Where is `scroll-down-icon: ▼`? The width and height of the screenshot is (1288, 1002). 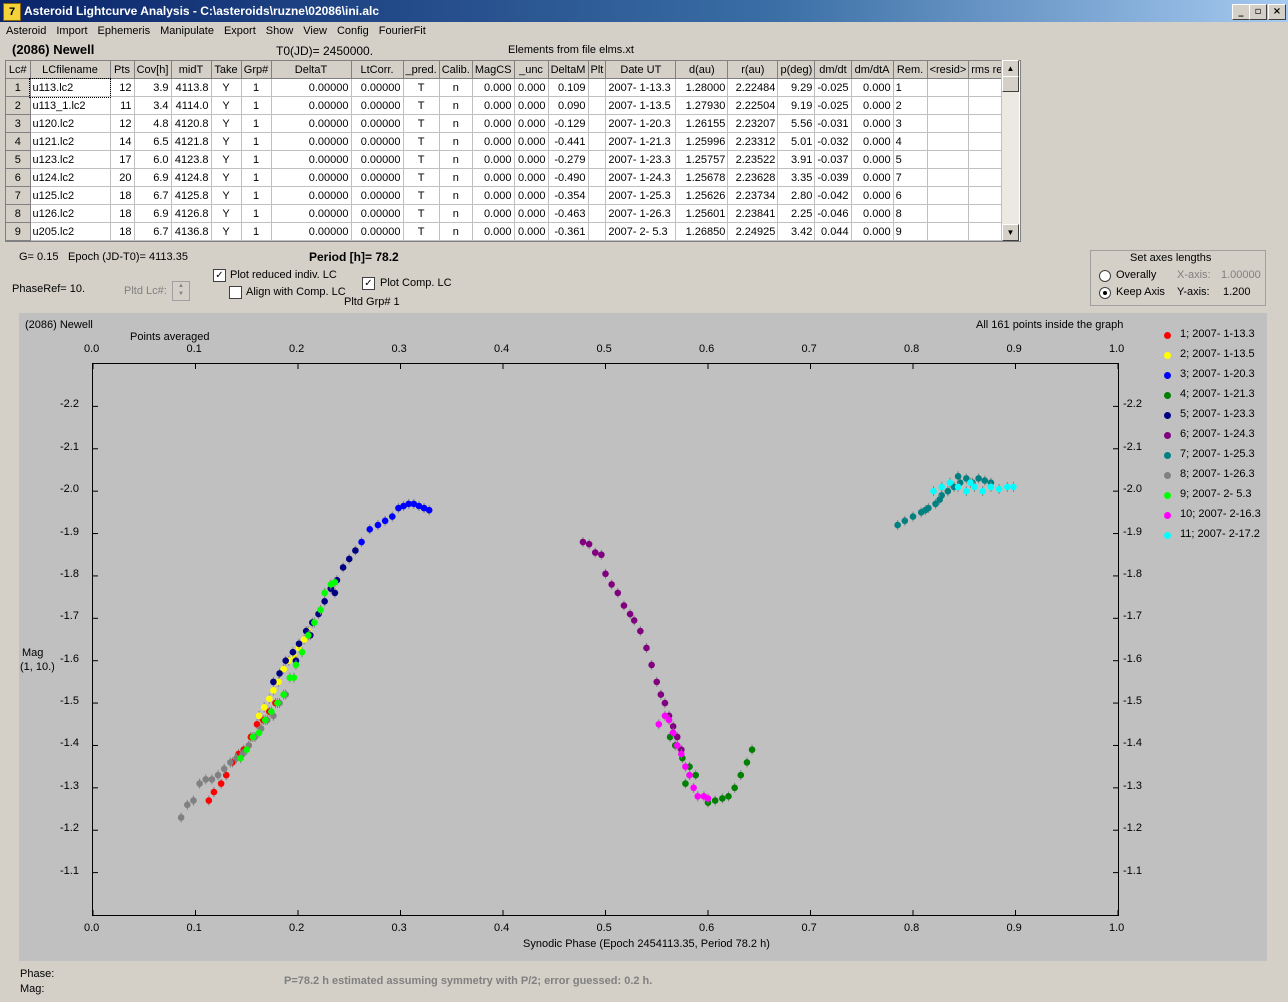
scroll-down-icon: ▼ is located at coordinates (1010, 232).